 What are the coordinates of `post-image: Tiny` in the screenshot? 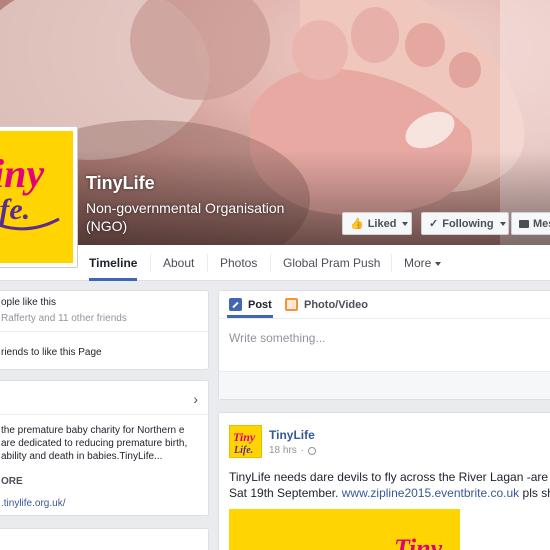 It's located at (344, 529).